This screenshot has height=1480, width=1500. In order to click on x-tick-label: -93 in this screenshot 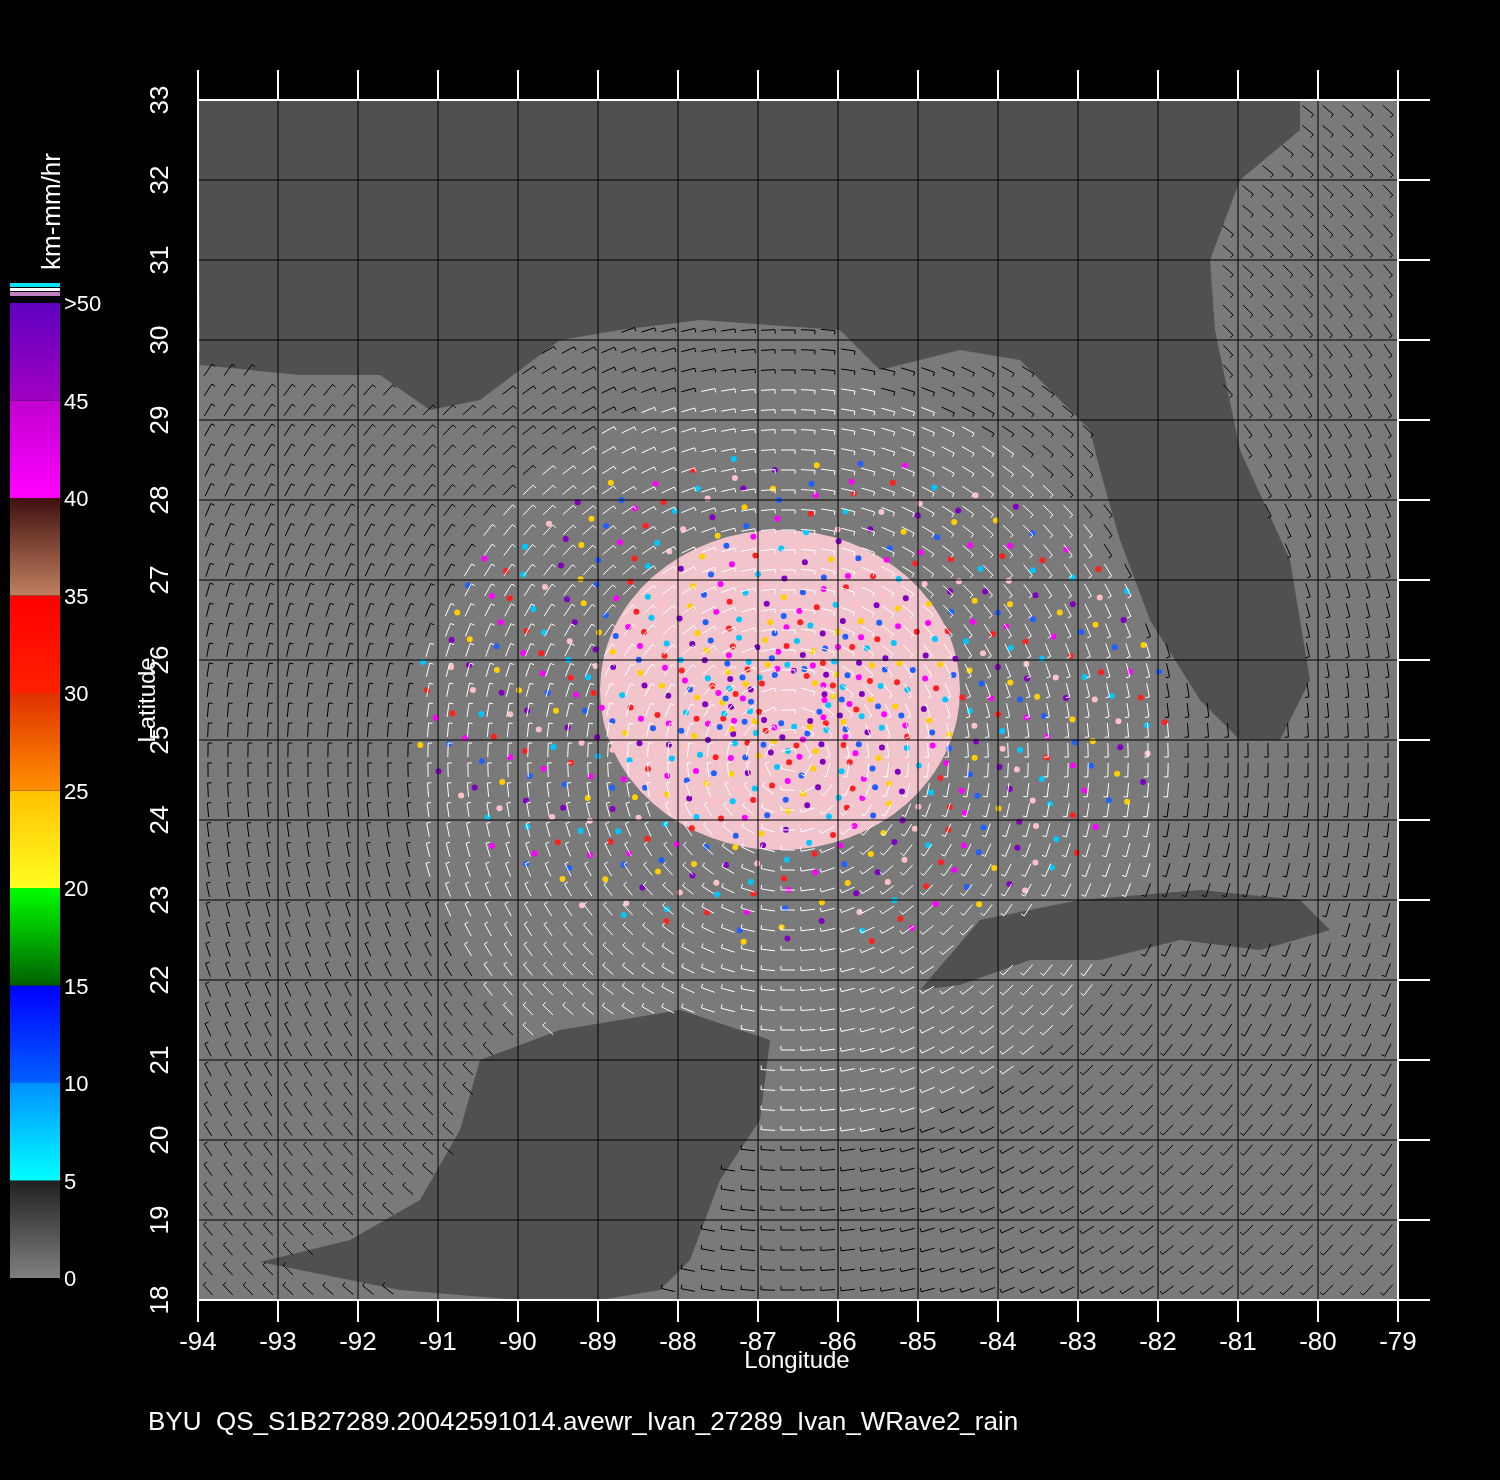, I will do `click(278, 1341)`.